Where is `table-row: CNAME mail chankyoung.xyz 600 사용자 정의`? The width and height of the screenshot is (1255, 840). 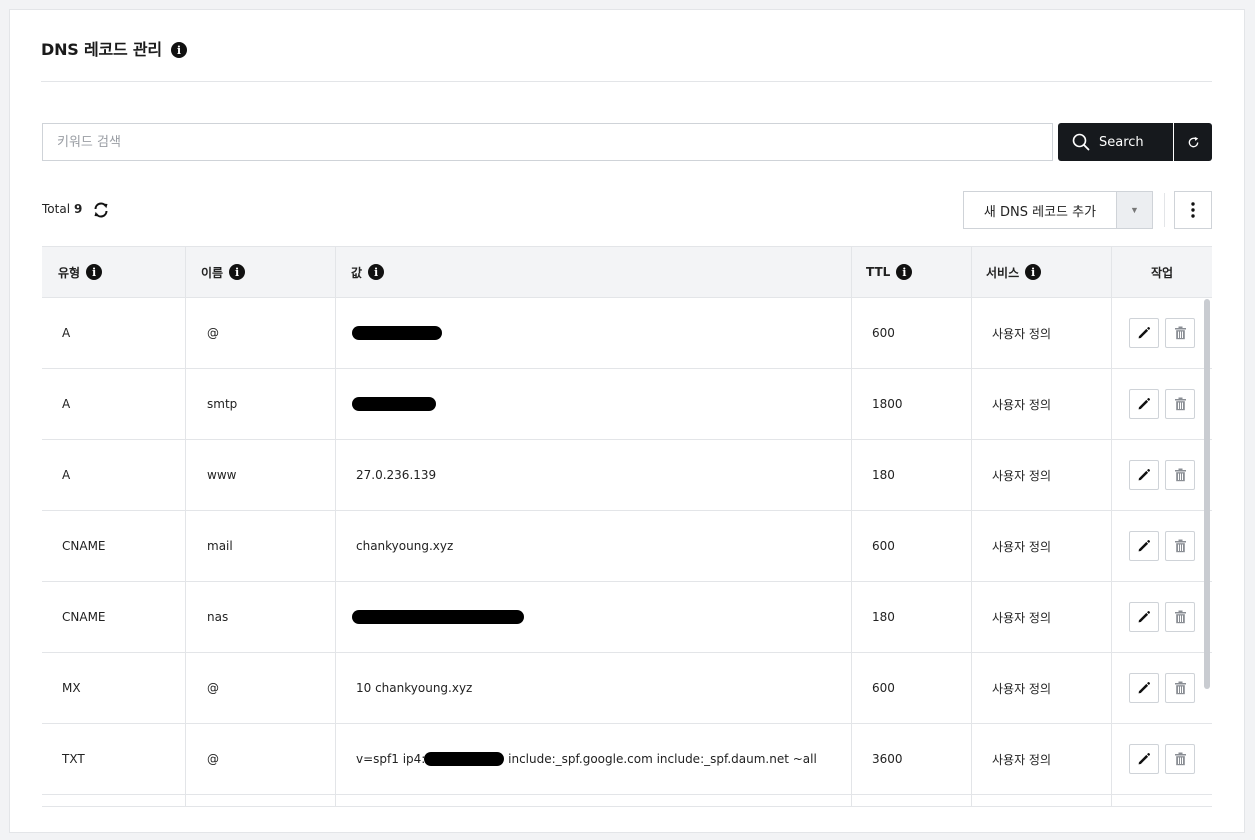 table-row: CNAME mail chankyoung.xyz 600 사용자 정의 is located at coordinates (627, 546).